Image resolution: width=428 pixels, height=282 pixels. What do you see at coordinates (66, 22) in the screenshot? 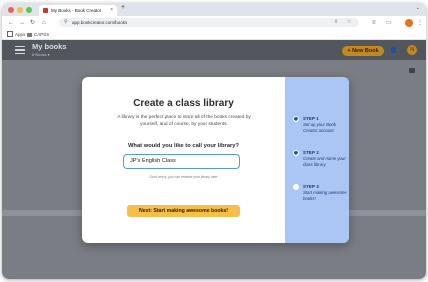
I see `site-info-icon: ⚲` at bounding box center [66, 22].